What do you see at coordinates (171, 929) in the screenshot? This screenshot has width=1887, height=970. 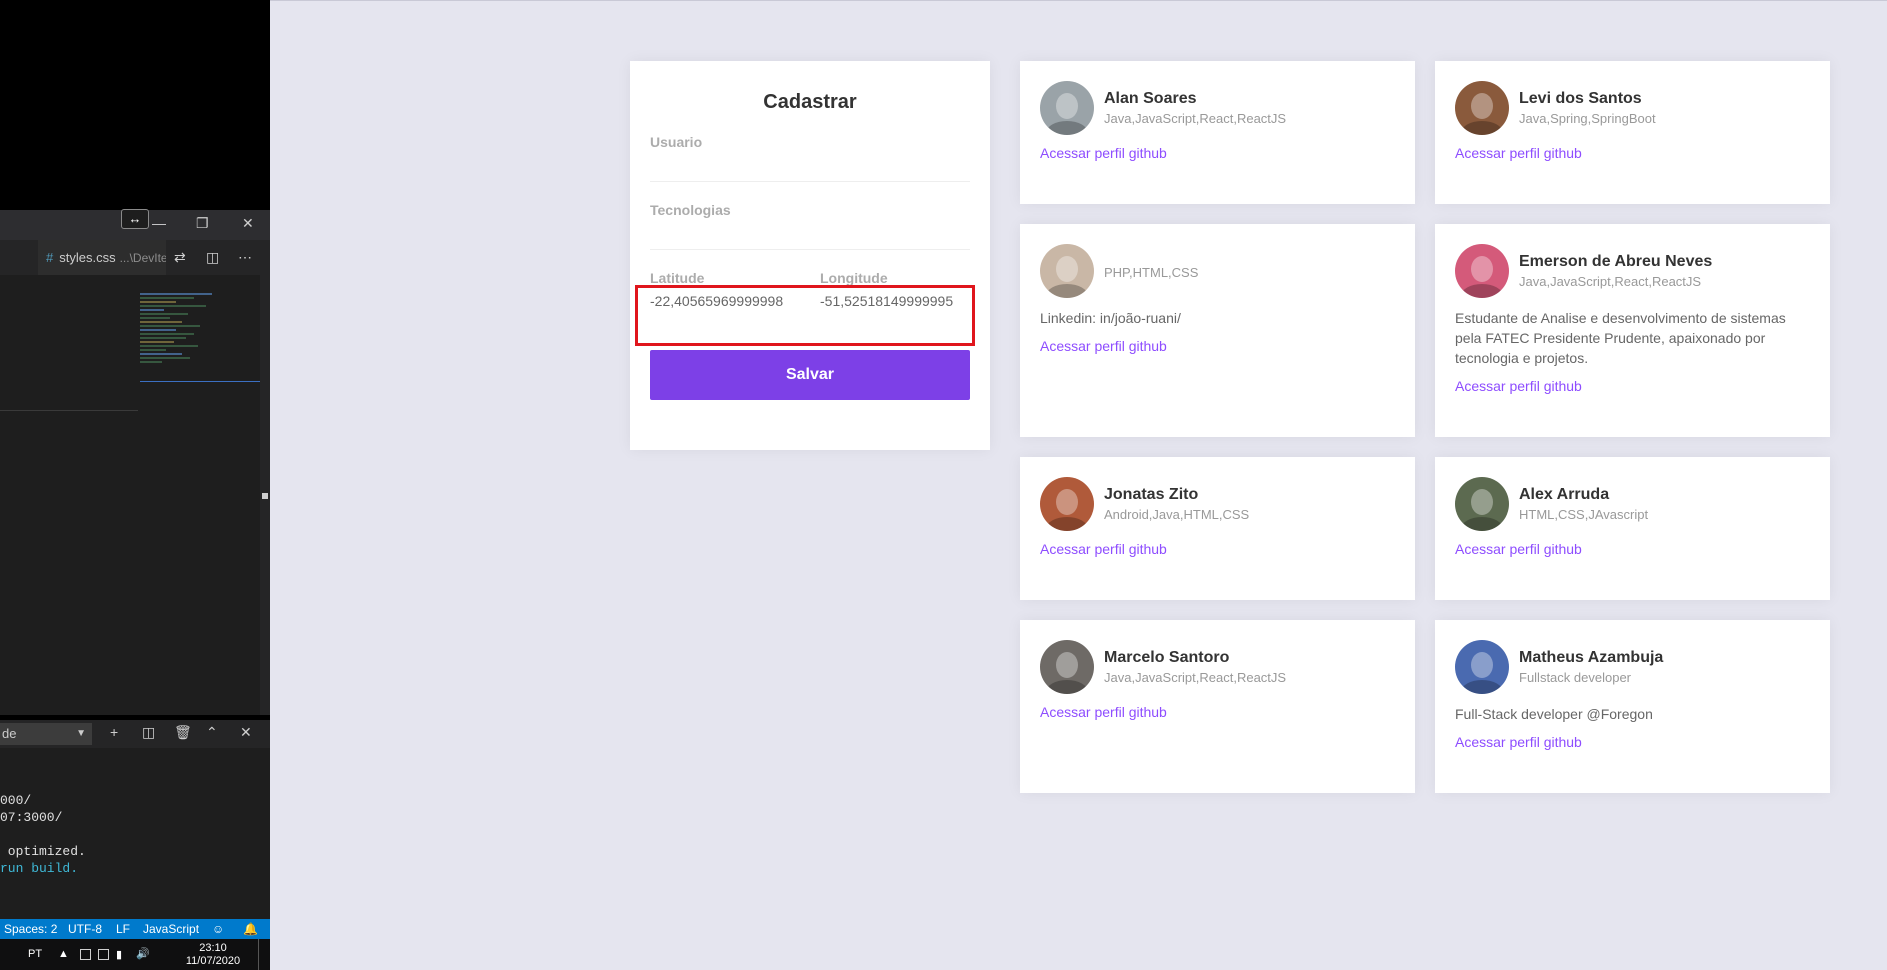 I see `status-language: JavaScript` at bounding box center [171, 929].